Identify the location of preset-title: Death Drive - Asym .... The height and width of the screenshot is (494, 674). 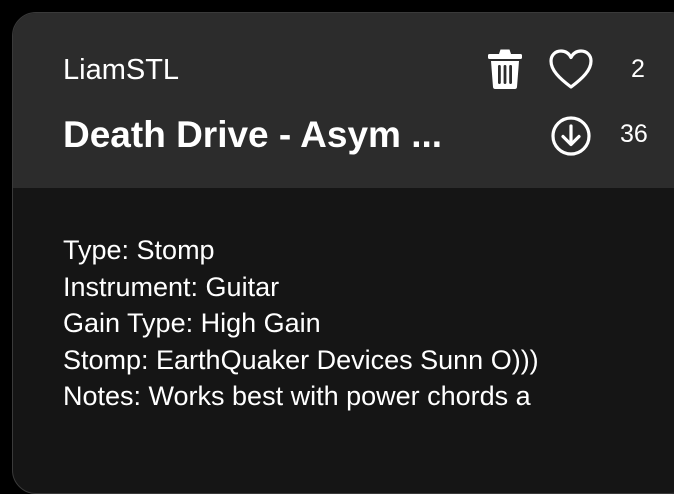
(252, 135).